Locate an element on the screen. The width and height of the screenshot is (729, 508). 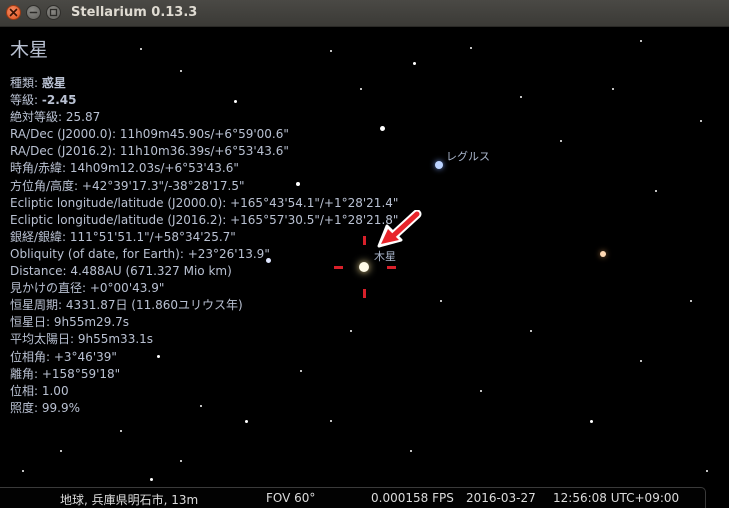
info-line-label: 絶対等級: is located at coordinates (38, 117).